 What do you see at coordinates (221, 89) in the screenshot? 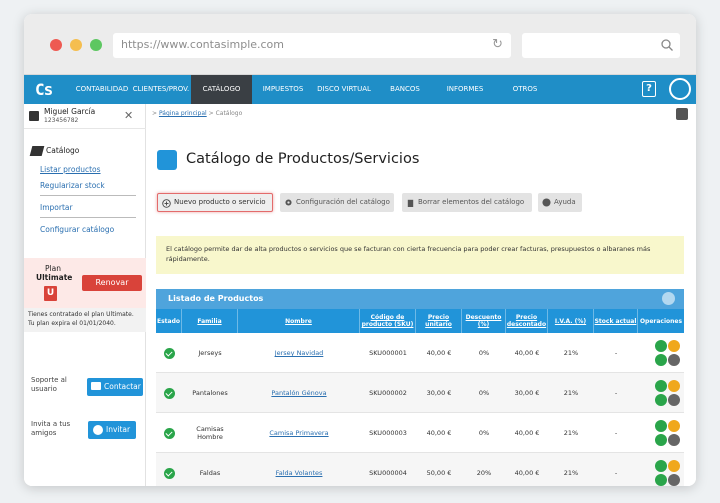
I see `nav-item-catalogo: CATÁLOGO` at bounding box center [221, 89].